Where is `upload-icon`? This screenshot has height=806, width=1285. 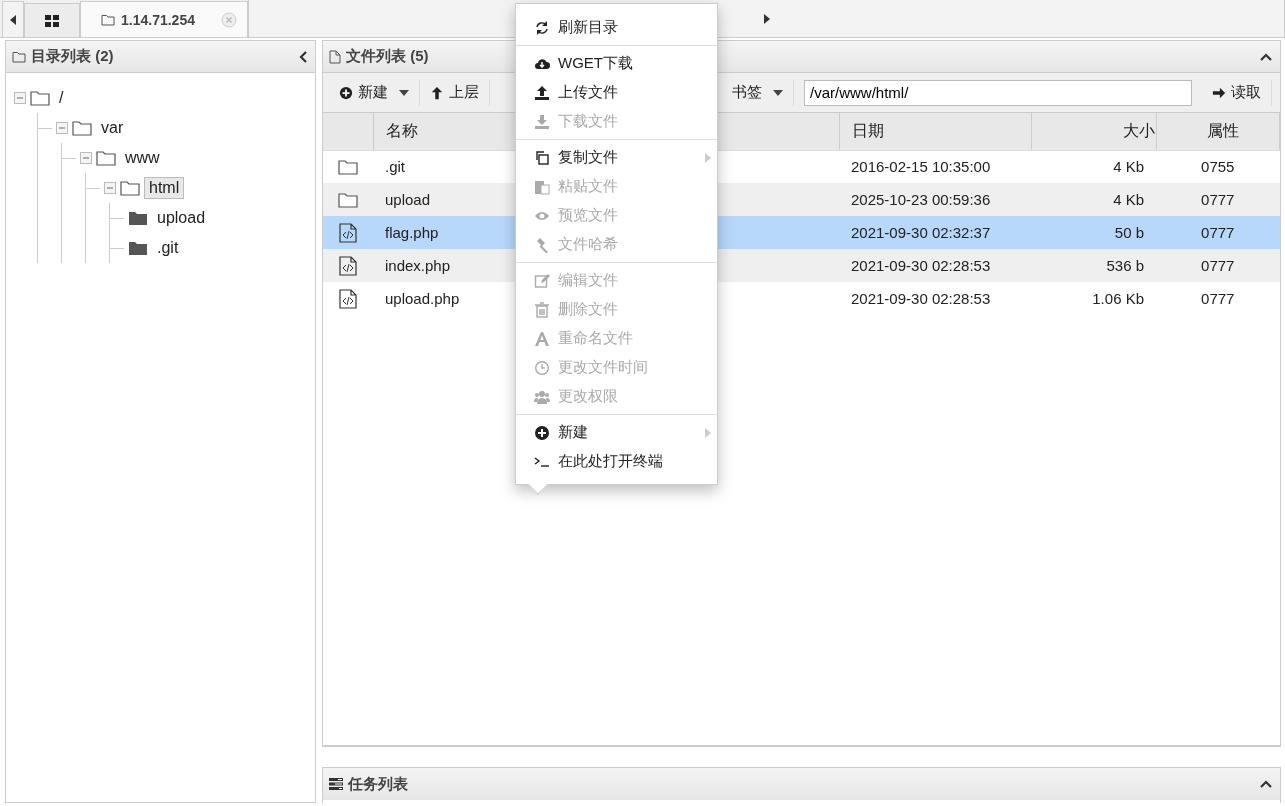
upload-icon is located at coordinates (542, 92).